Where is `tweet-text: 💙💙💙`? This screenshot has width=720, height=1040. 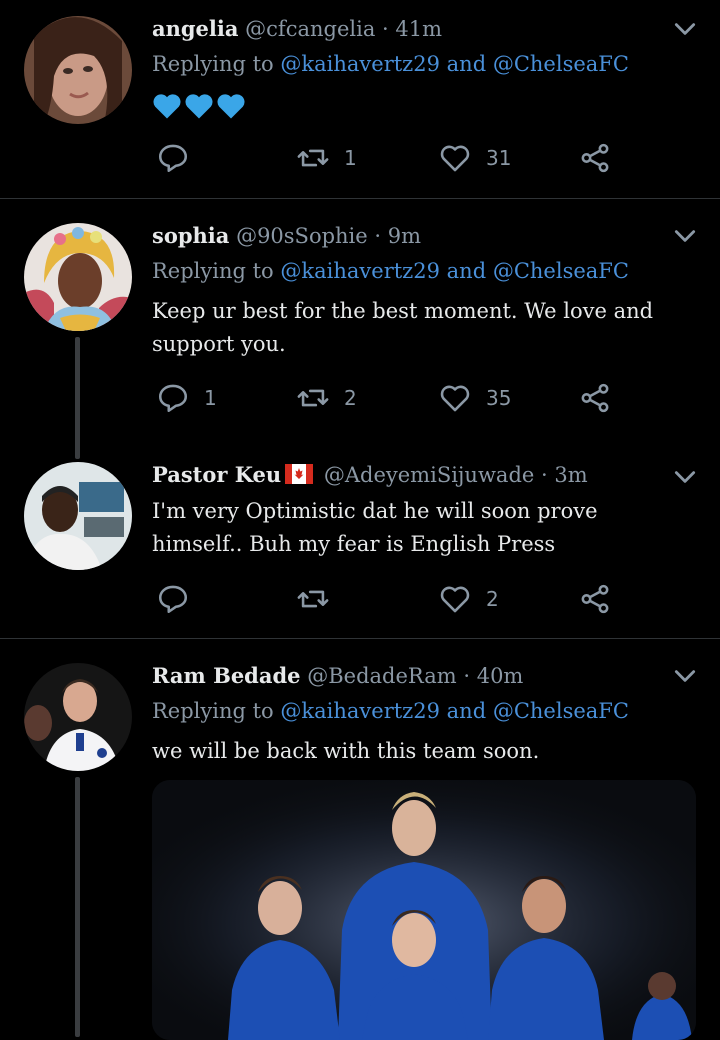
tweet-text: 💙💙💙 is located at coordinates (200, 106).